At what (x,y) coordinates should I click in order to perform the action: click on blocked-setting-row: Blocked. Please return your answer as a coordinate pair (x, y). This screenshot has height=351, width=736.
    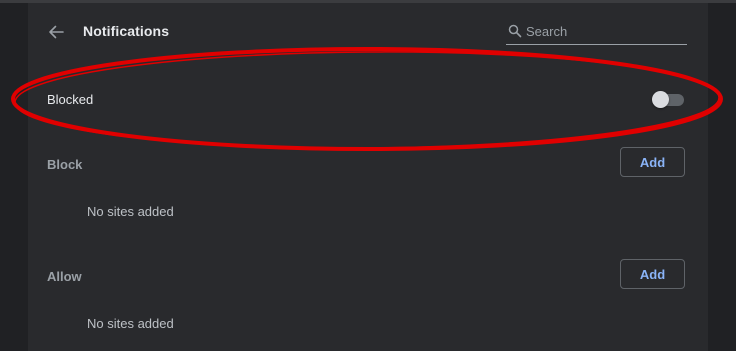
    Looking at the image, I should click on (368, 100).